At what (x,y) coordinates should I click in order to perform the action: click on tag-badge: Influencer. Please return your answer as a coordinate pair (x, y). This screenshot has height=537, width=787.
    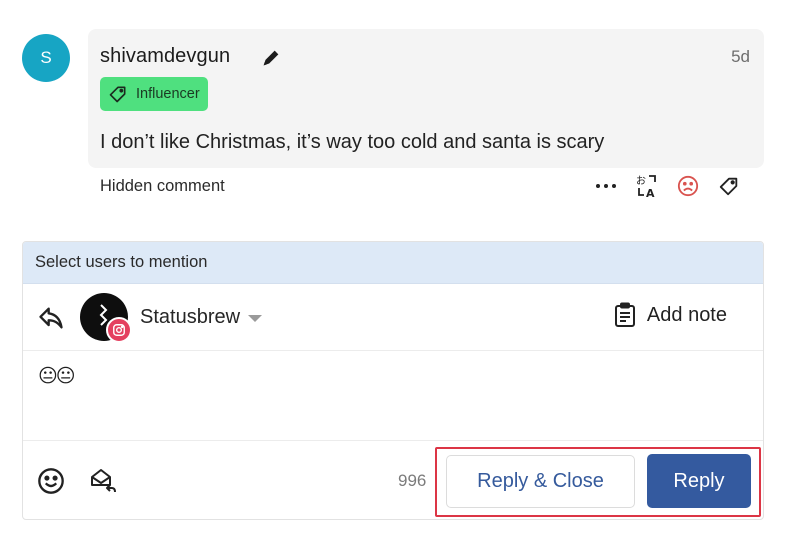
    Looking at the image, I should click on (154, 94).